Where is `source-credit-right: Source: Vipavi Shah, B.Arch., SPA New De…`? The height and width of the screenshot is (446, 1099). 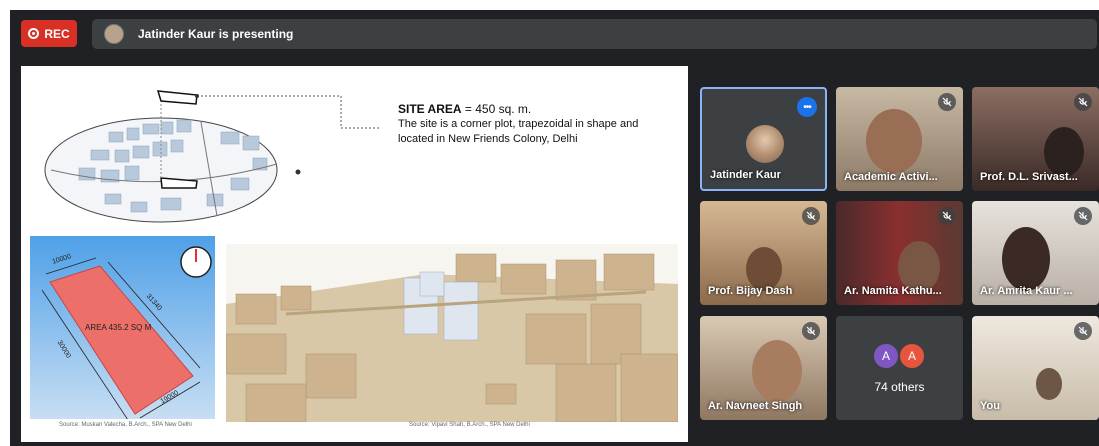 source-credit-right: Source: Vipavi Shah, B.Arch., SPA New De… is located at coordinates (469, 425).